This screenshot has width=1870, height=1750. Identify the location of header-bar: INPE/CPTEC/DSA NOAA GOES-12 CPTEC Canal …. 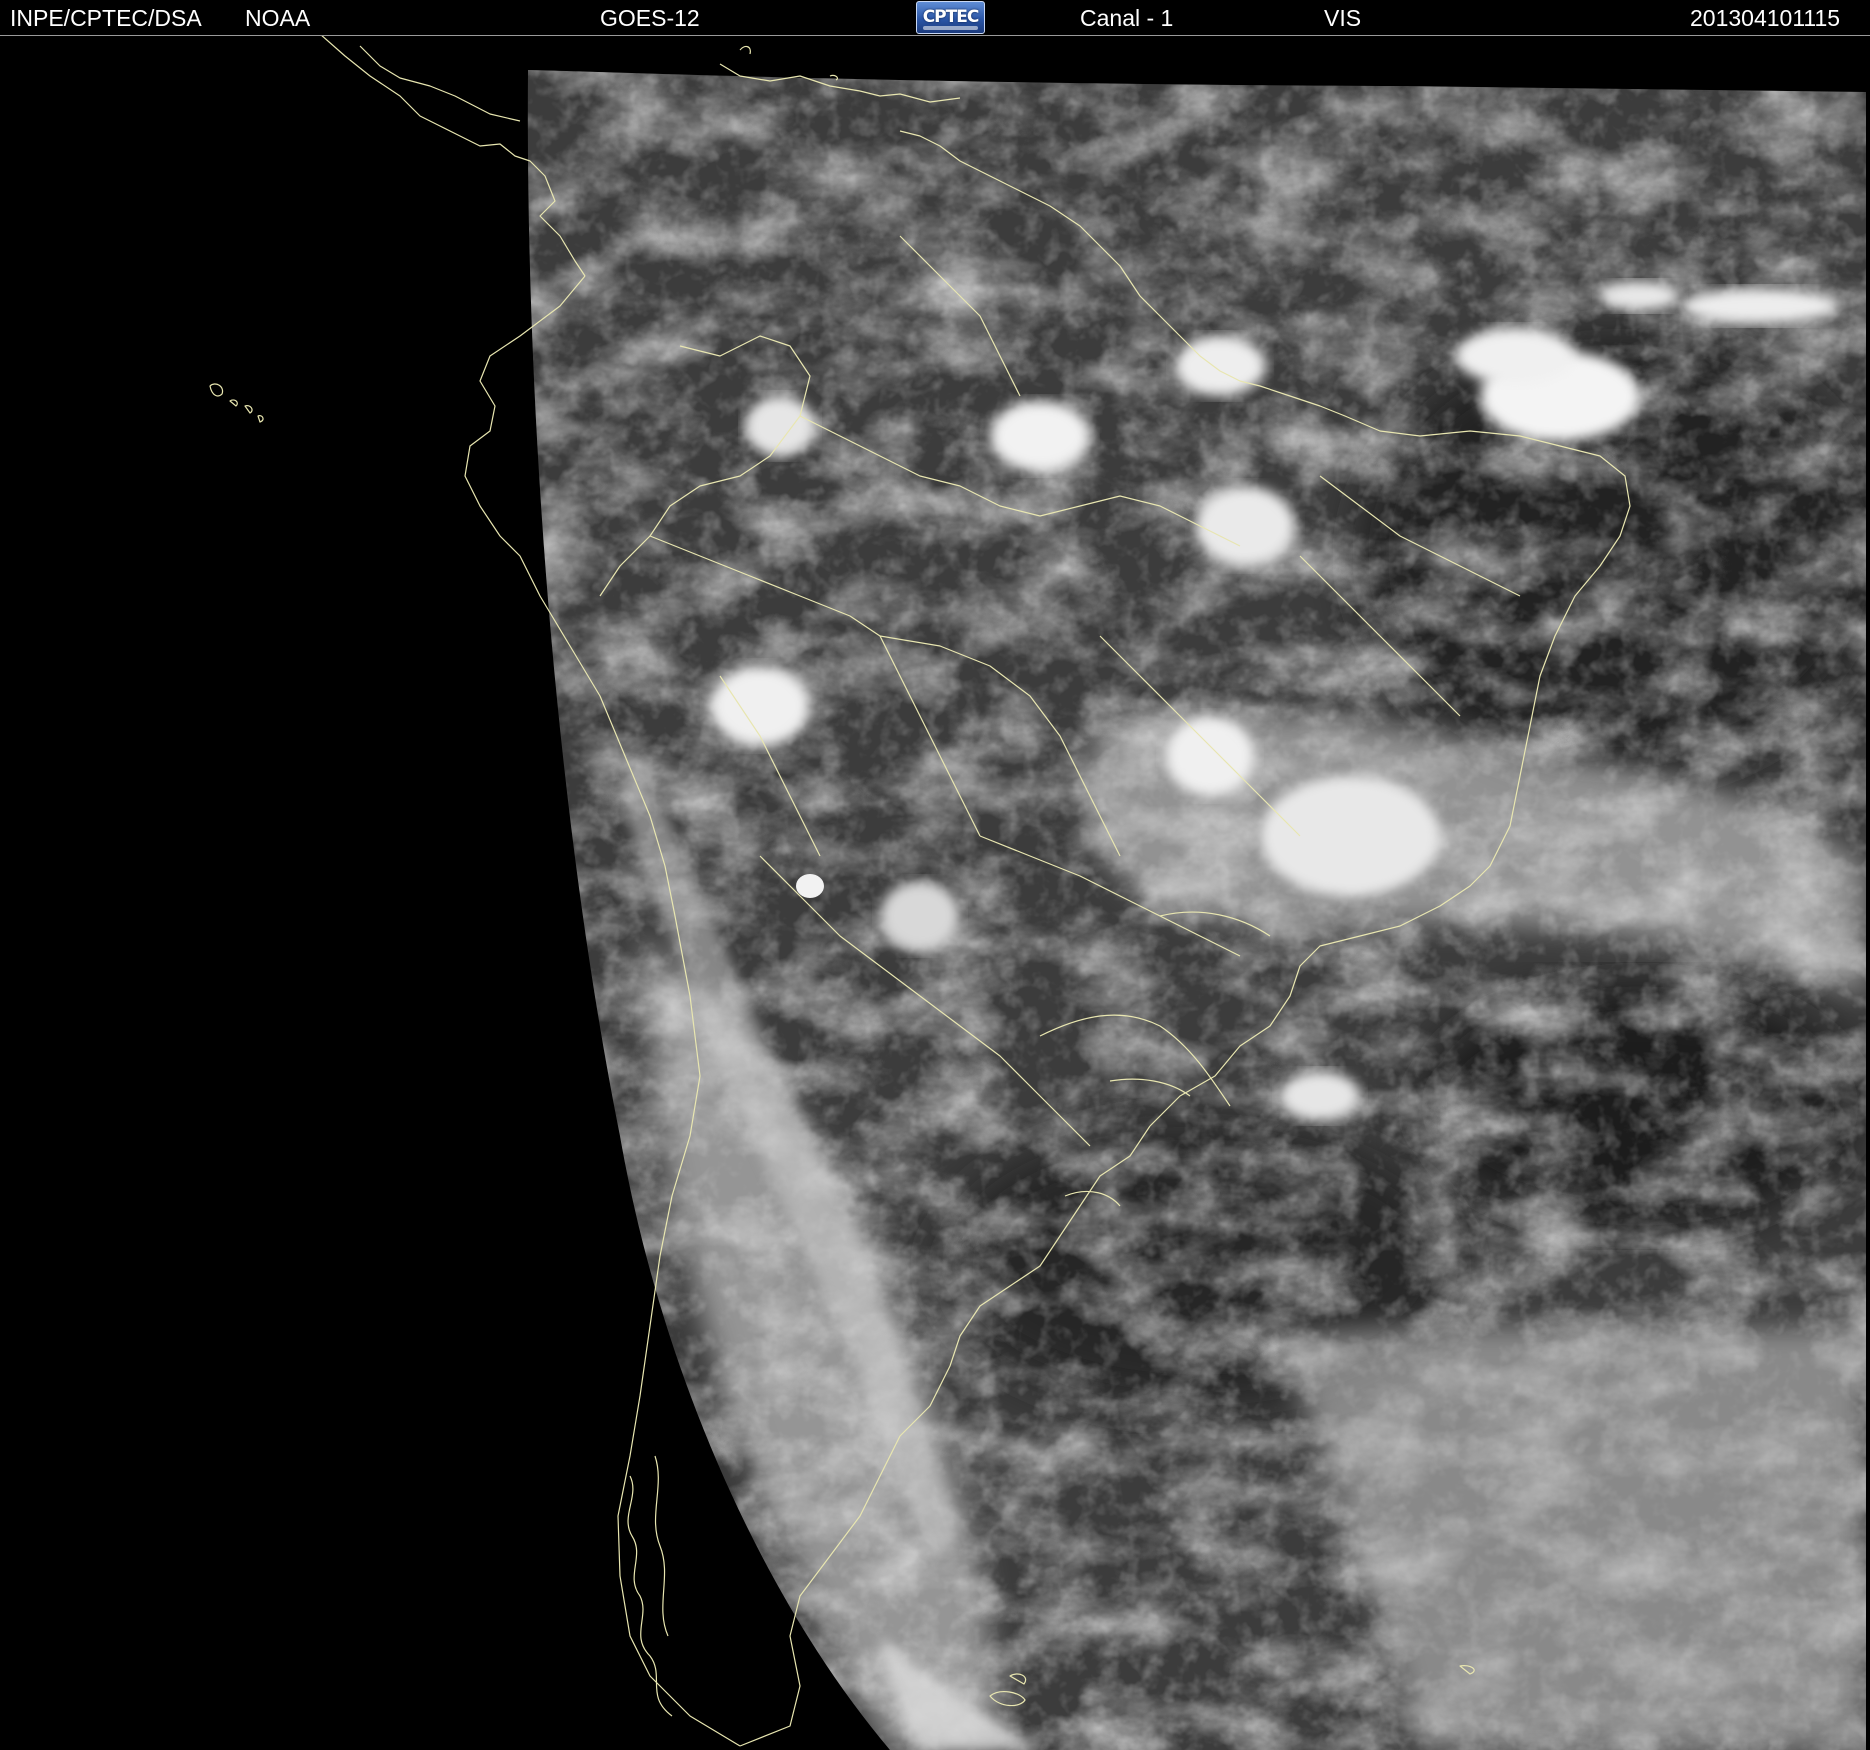
(935, 18).